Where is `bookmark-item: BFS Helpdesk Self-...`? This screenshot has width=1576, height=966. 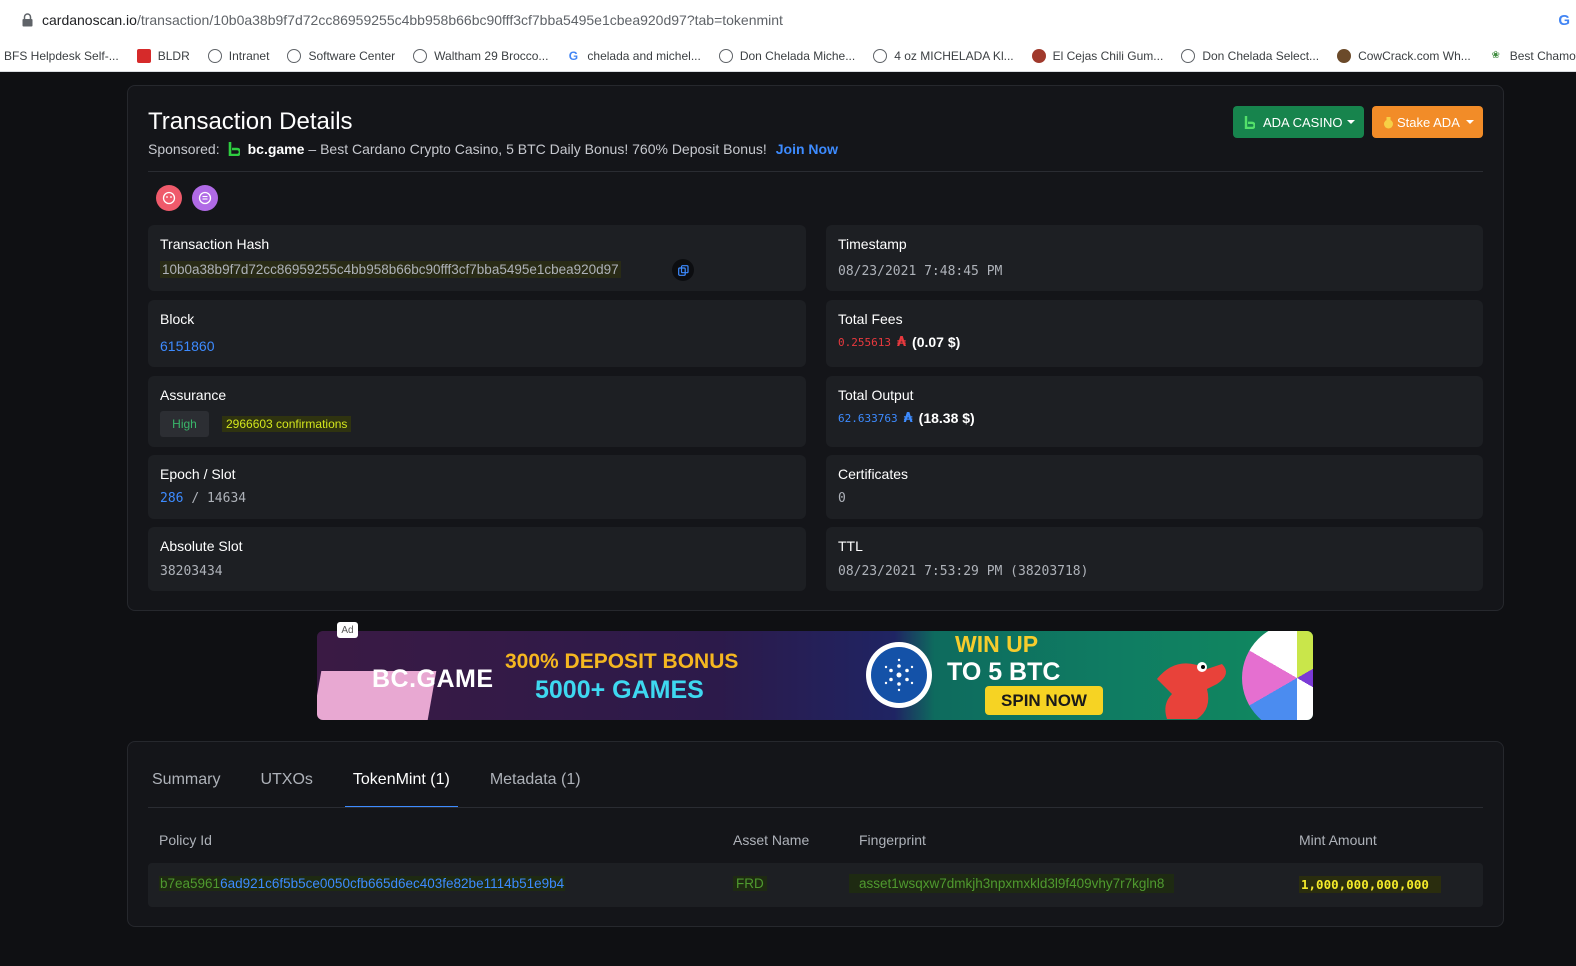 bookmark-item: BFS Helpdesk Self-... is located at coordinates (61, 56).